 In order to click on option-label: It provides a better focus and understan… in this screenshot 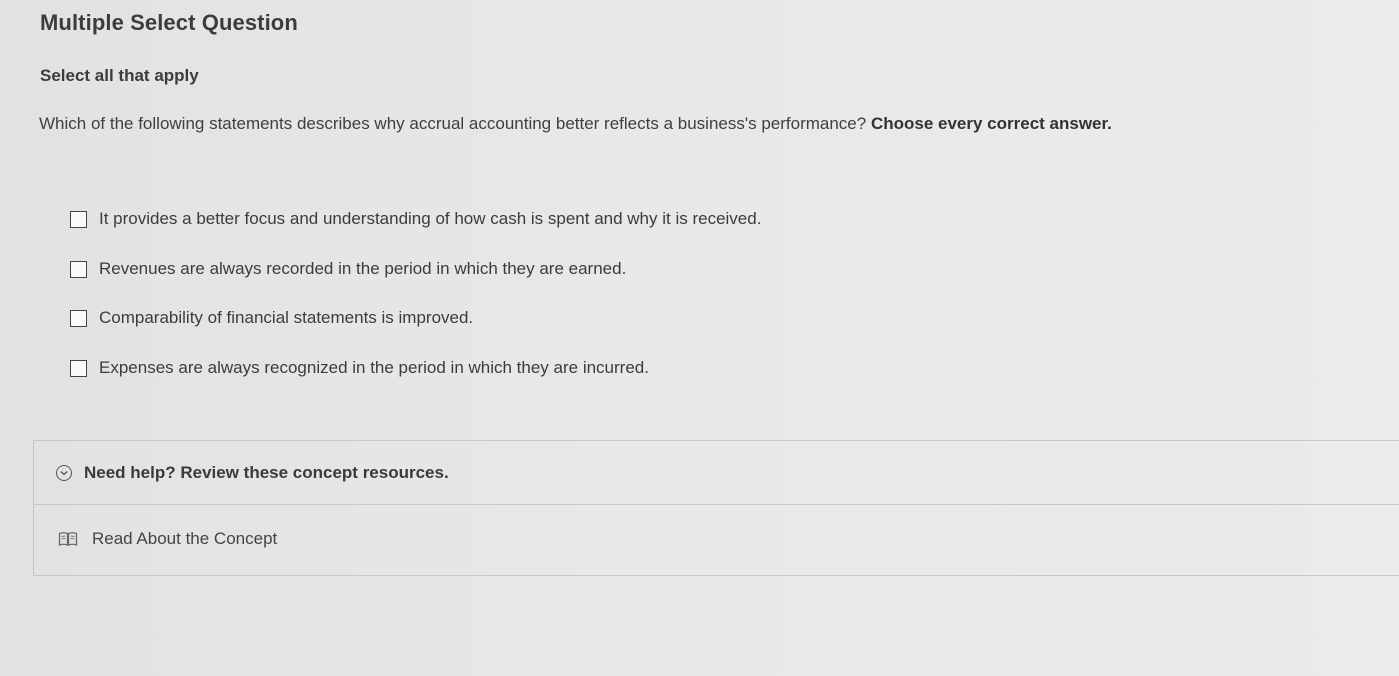, I will do `click(430, 219)`.